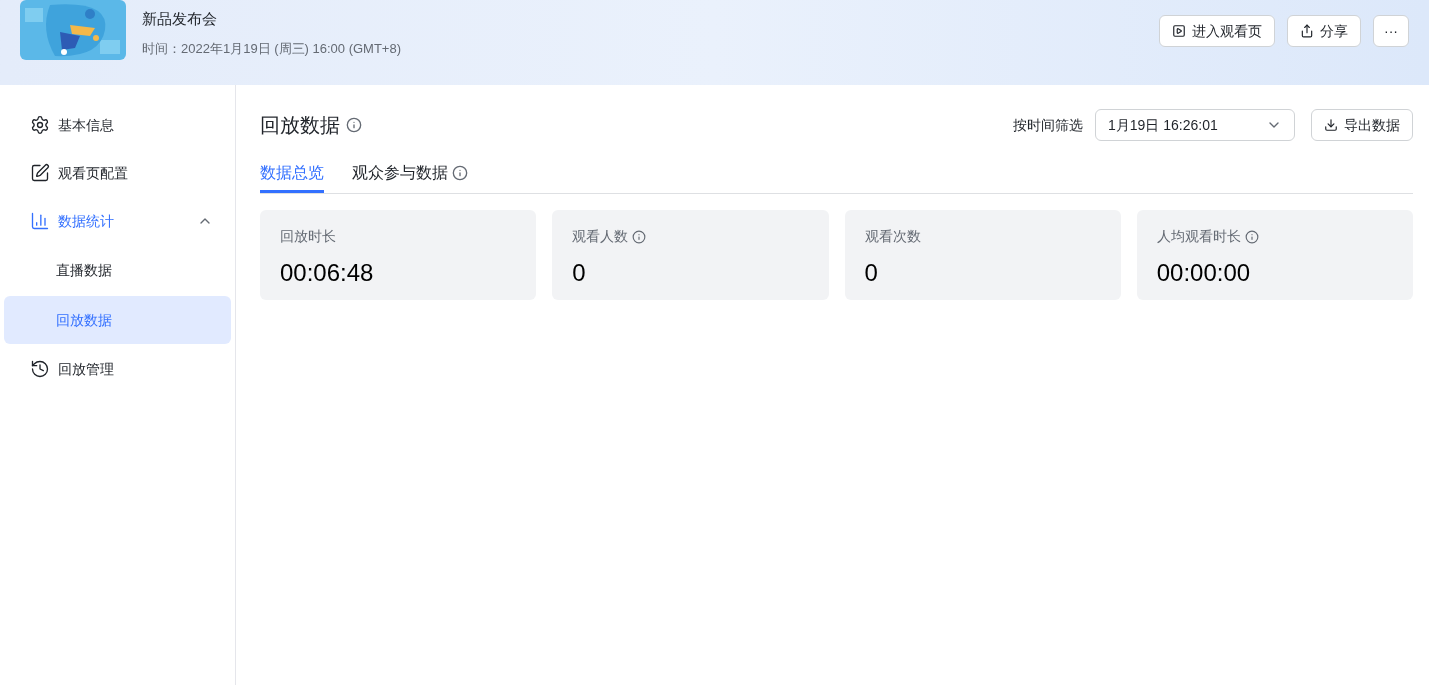  I want to click on stat-value: 00:00:00, so click(1204, 273).